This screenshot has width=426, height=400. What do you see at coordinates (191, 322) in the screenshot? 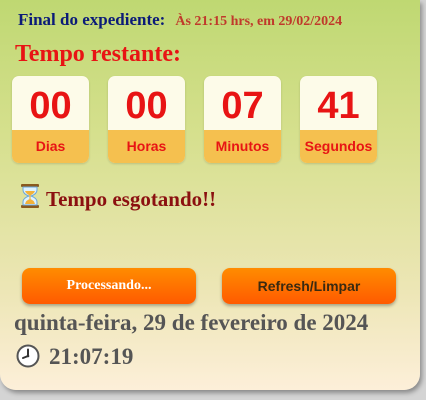
I see `current-date: quinta-feira, 29 de fevereiro de 2024` at bounding box center [191, 322].